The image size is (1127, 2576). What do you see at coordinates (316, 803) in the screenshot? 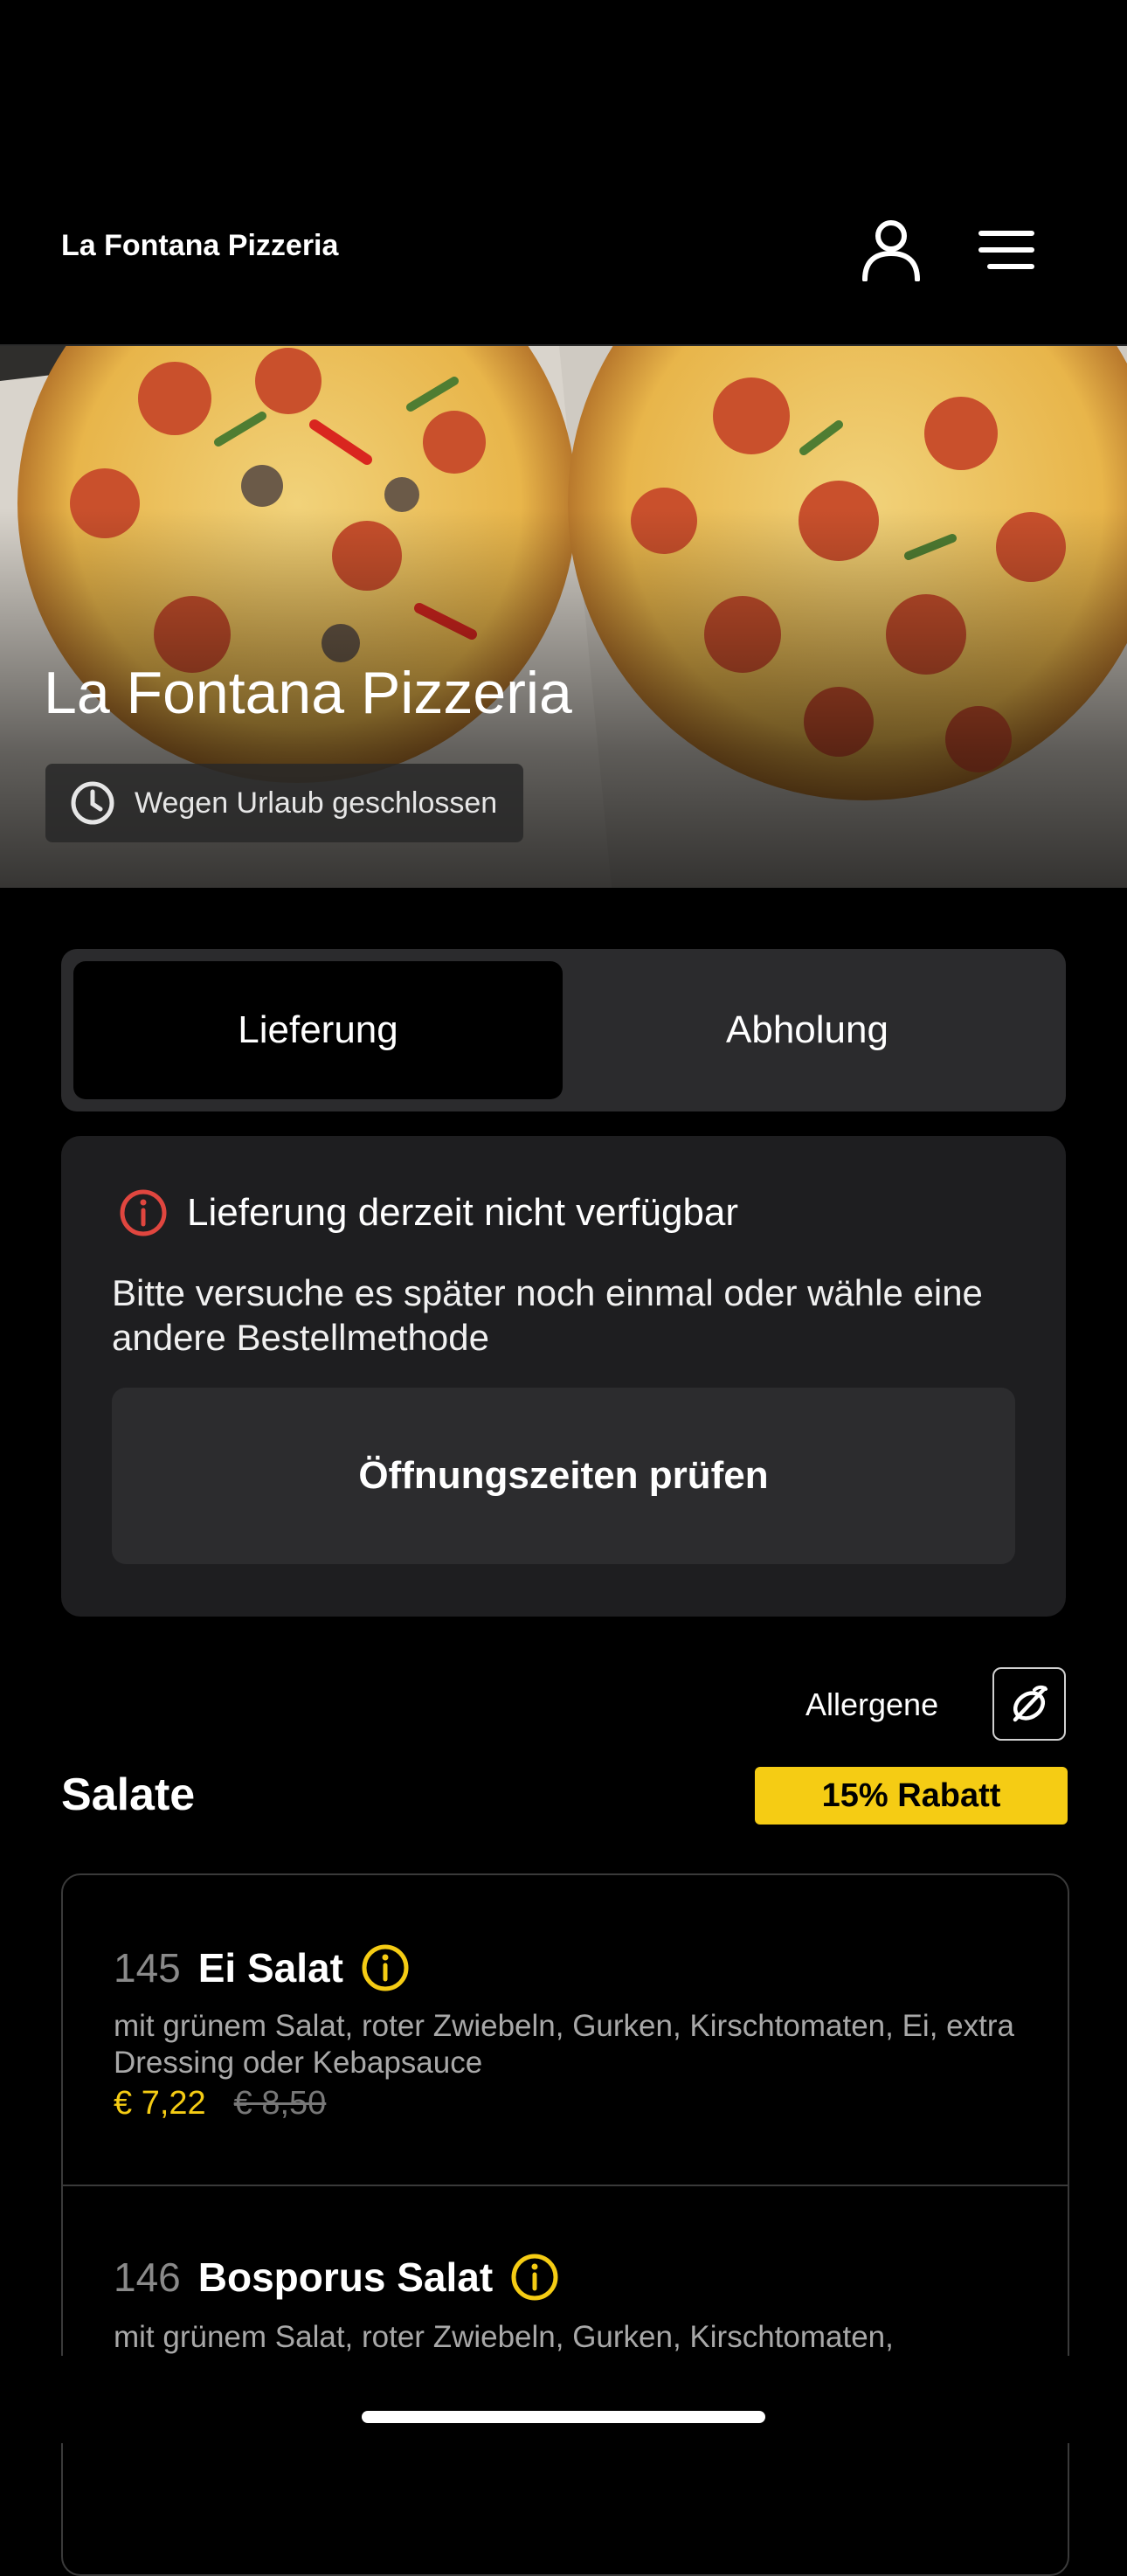
I see `status-text: Wegen Urlaub geschlossen` at bounding box center [316, 803].